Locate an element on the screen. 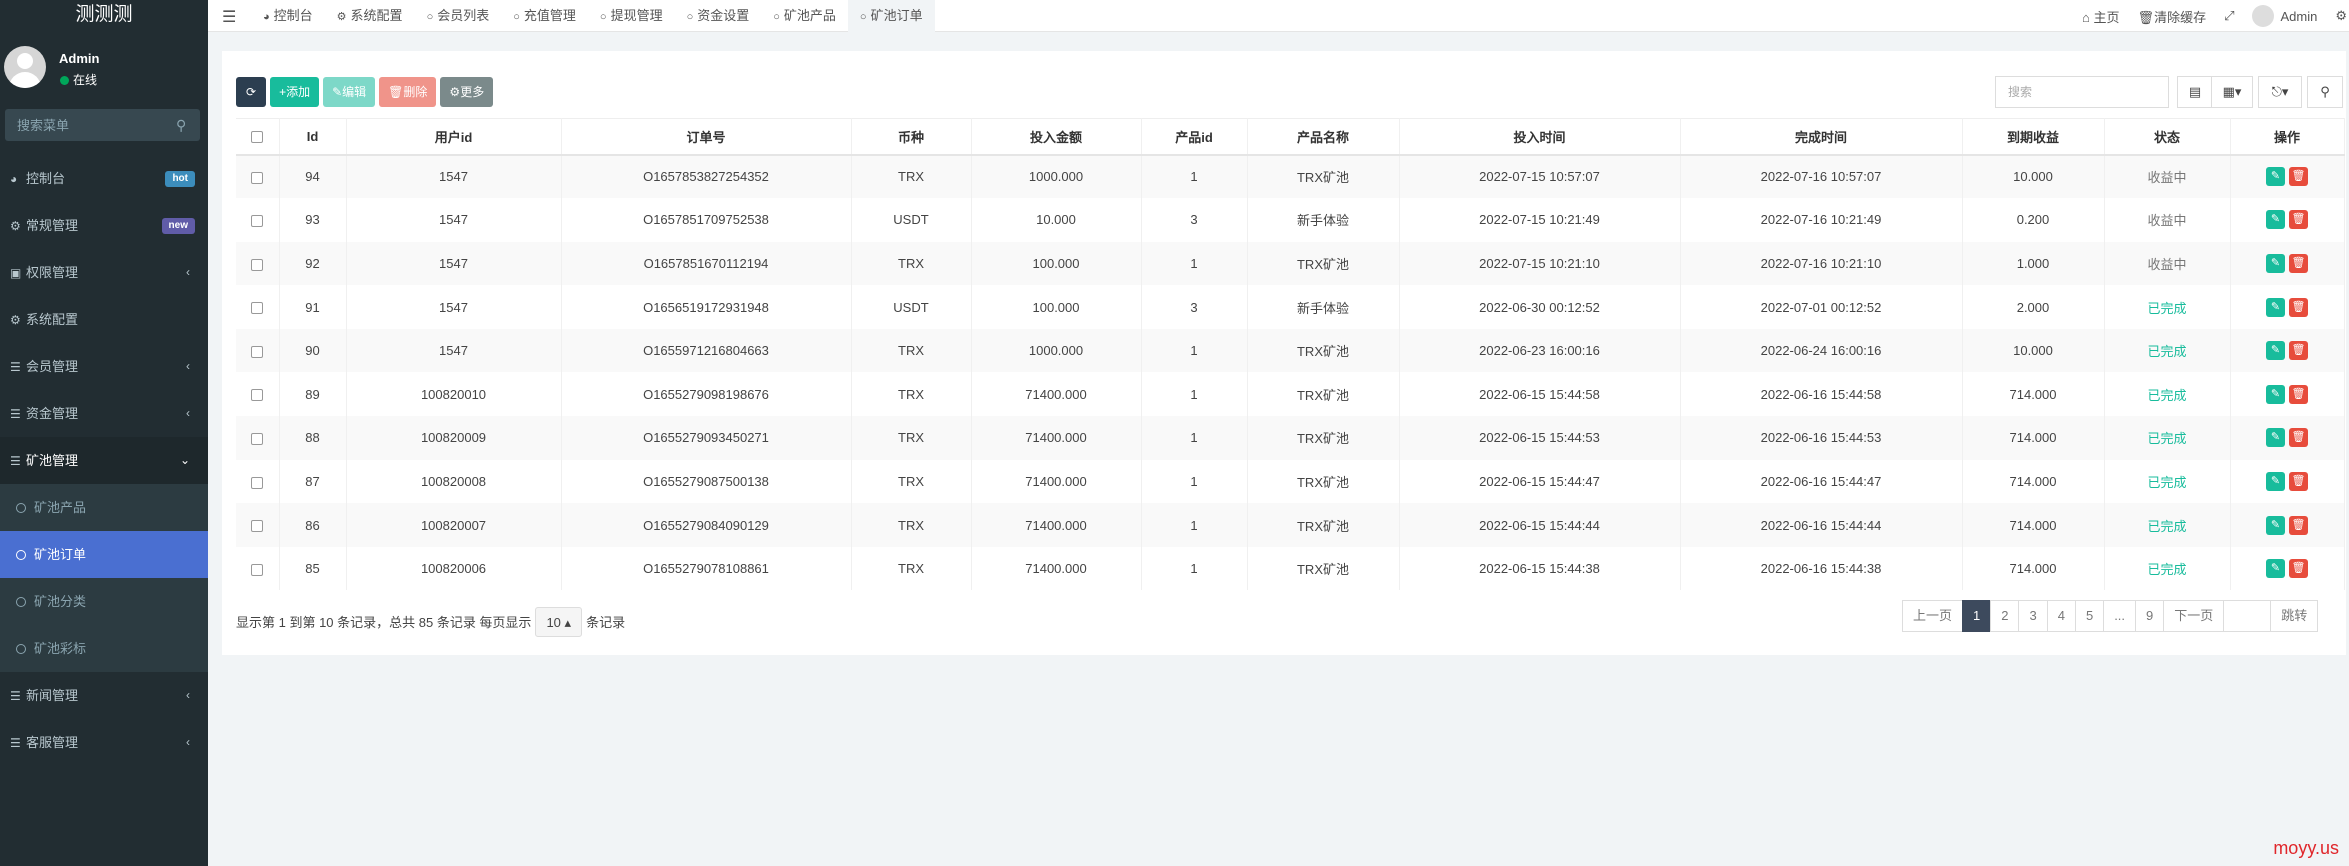 The width and height of the screenshot is (2349, 866). fullscreen-icon: ⤢ is located at coordinates (2229, 16).